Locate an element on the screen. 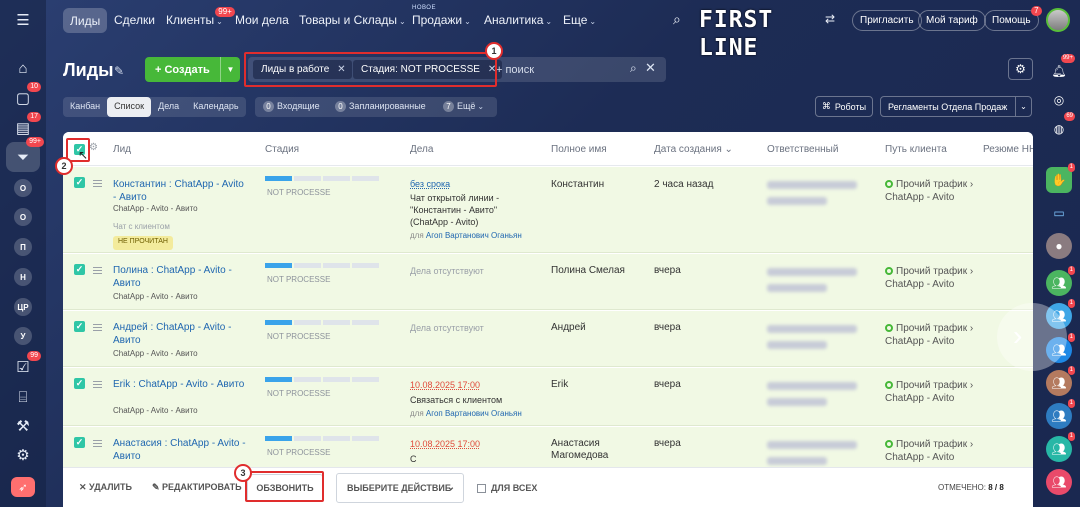 This screenshot has width=1080, height=507. deal-text: Связаться с клиентом is located at coordinates (472, 400).